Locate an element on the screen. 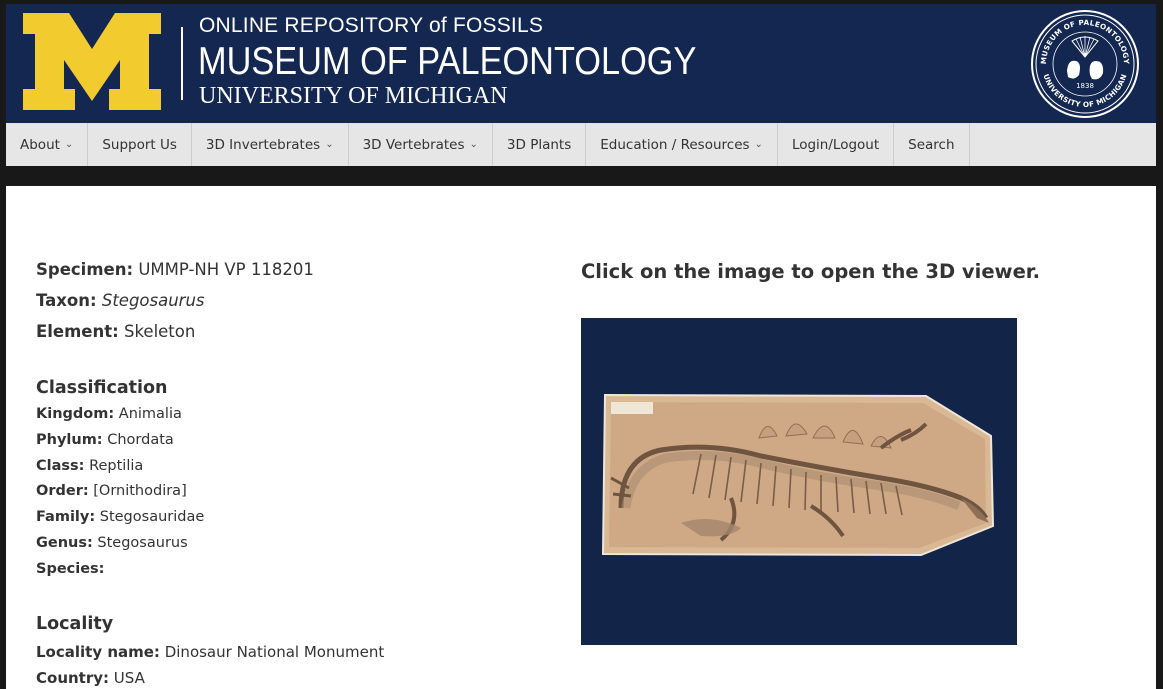 The height and width of the screenshot is (689, 1163). classification-row: Phylum: Chordata is located at coordinates (105, 440).